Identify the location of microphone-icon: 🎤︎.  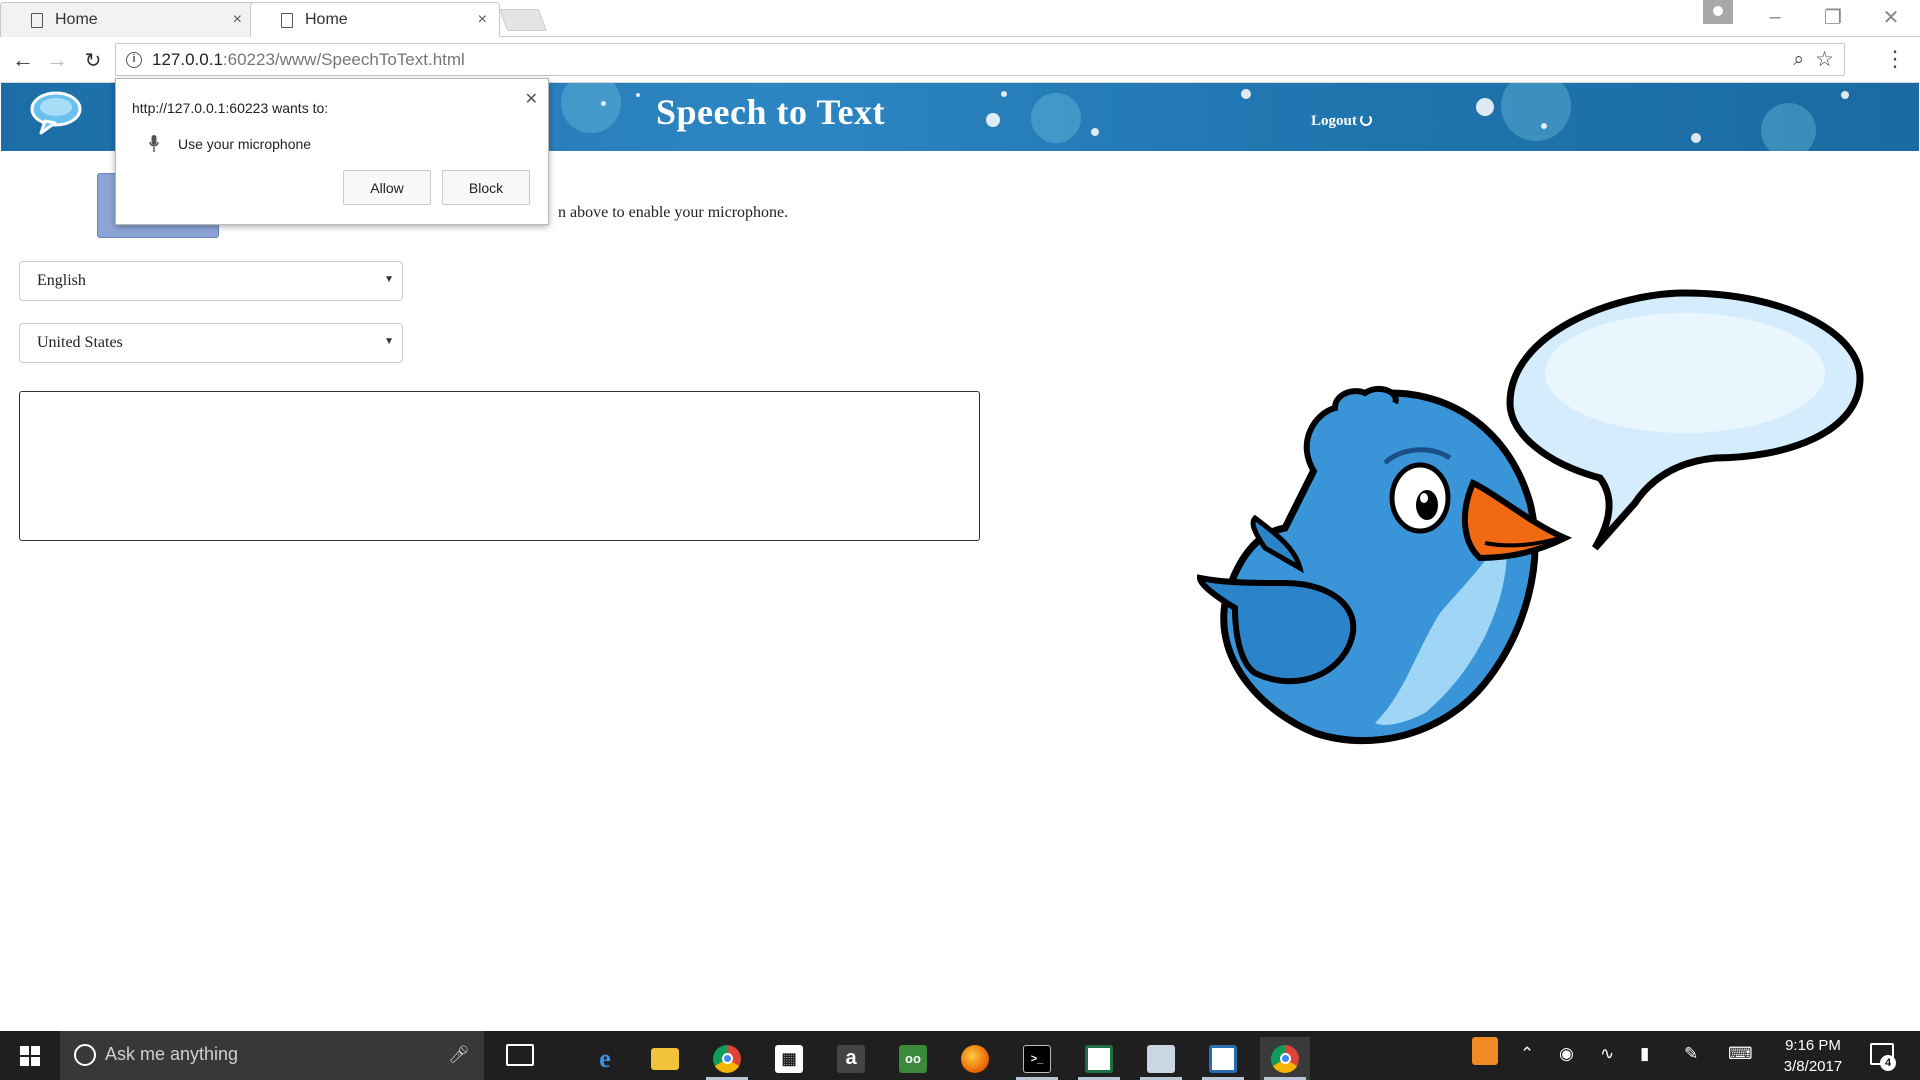
(459, 1055).